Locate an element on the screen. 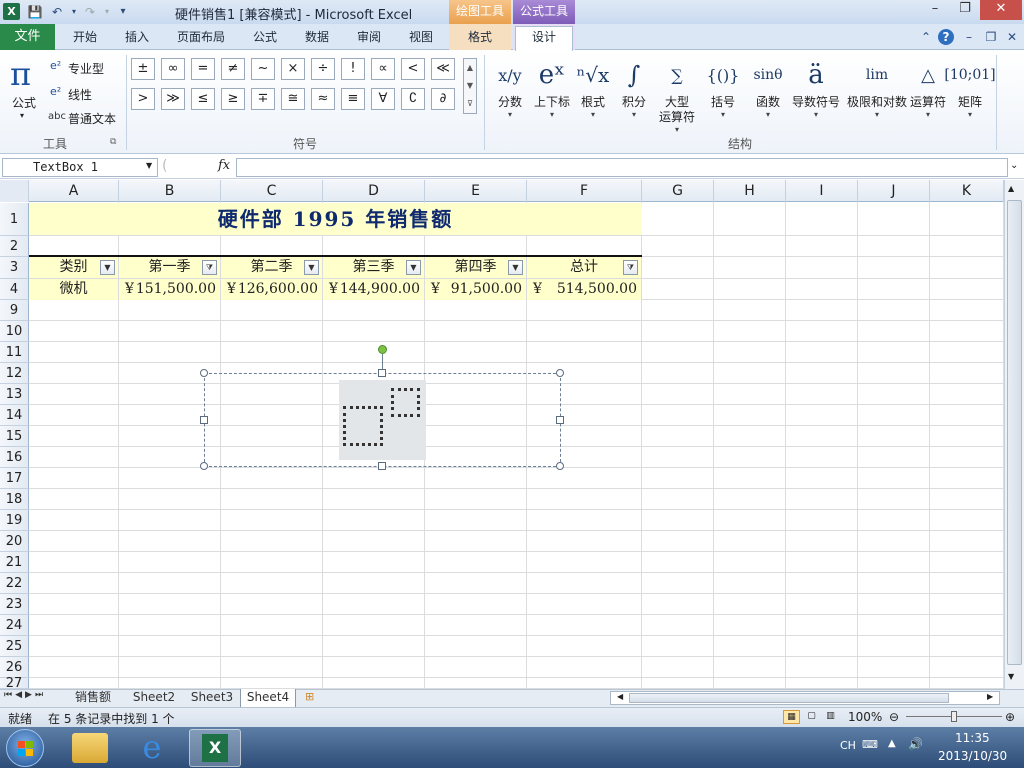 This screenshot has width=1024, height=768. sheet-tab: Sheet4 is located at coordinates (268, 698).